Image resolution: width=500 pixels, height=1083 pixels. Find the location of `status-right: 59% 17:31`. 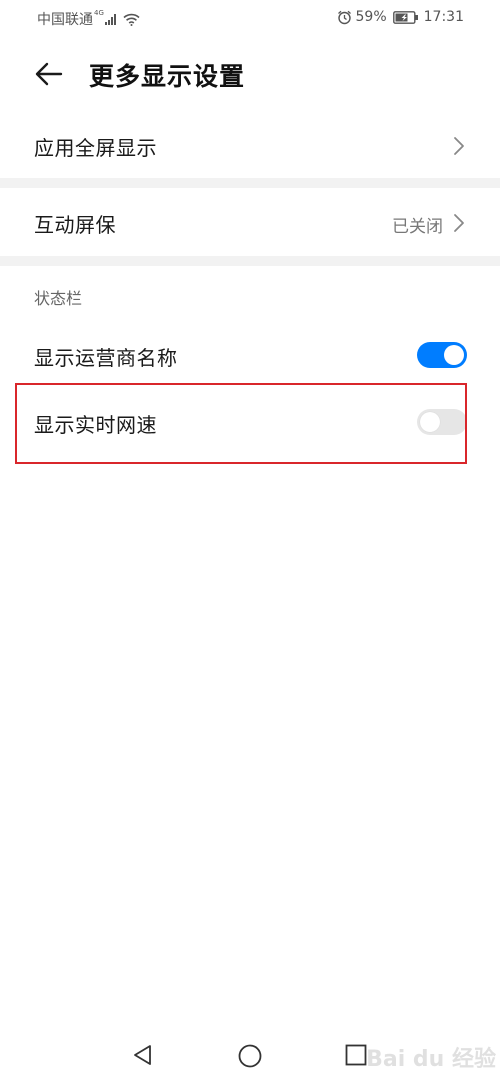

status-right: 59% 17:31 is located at coordinates (400, 17).